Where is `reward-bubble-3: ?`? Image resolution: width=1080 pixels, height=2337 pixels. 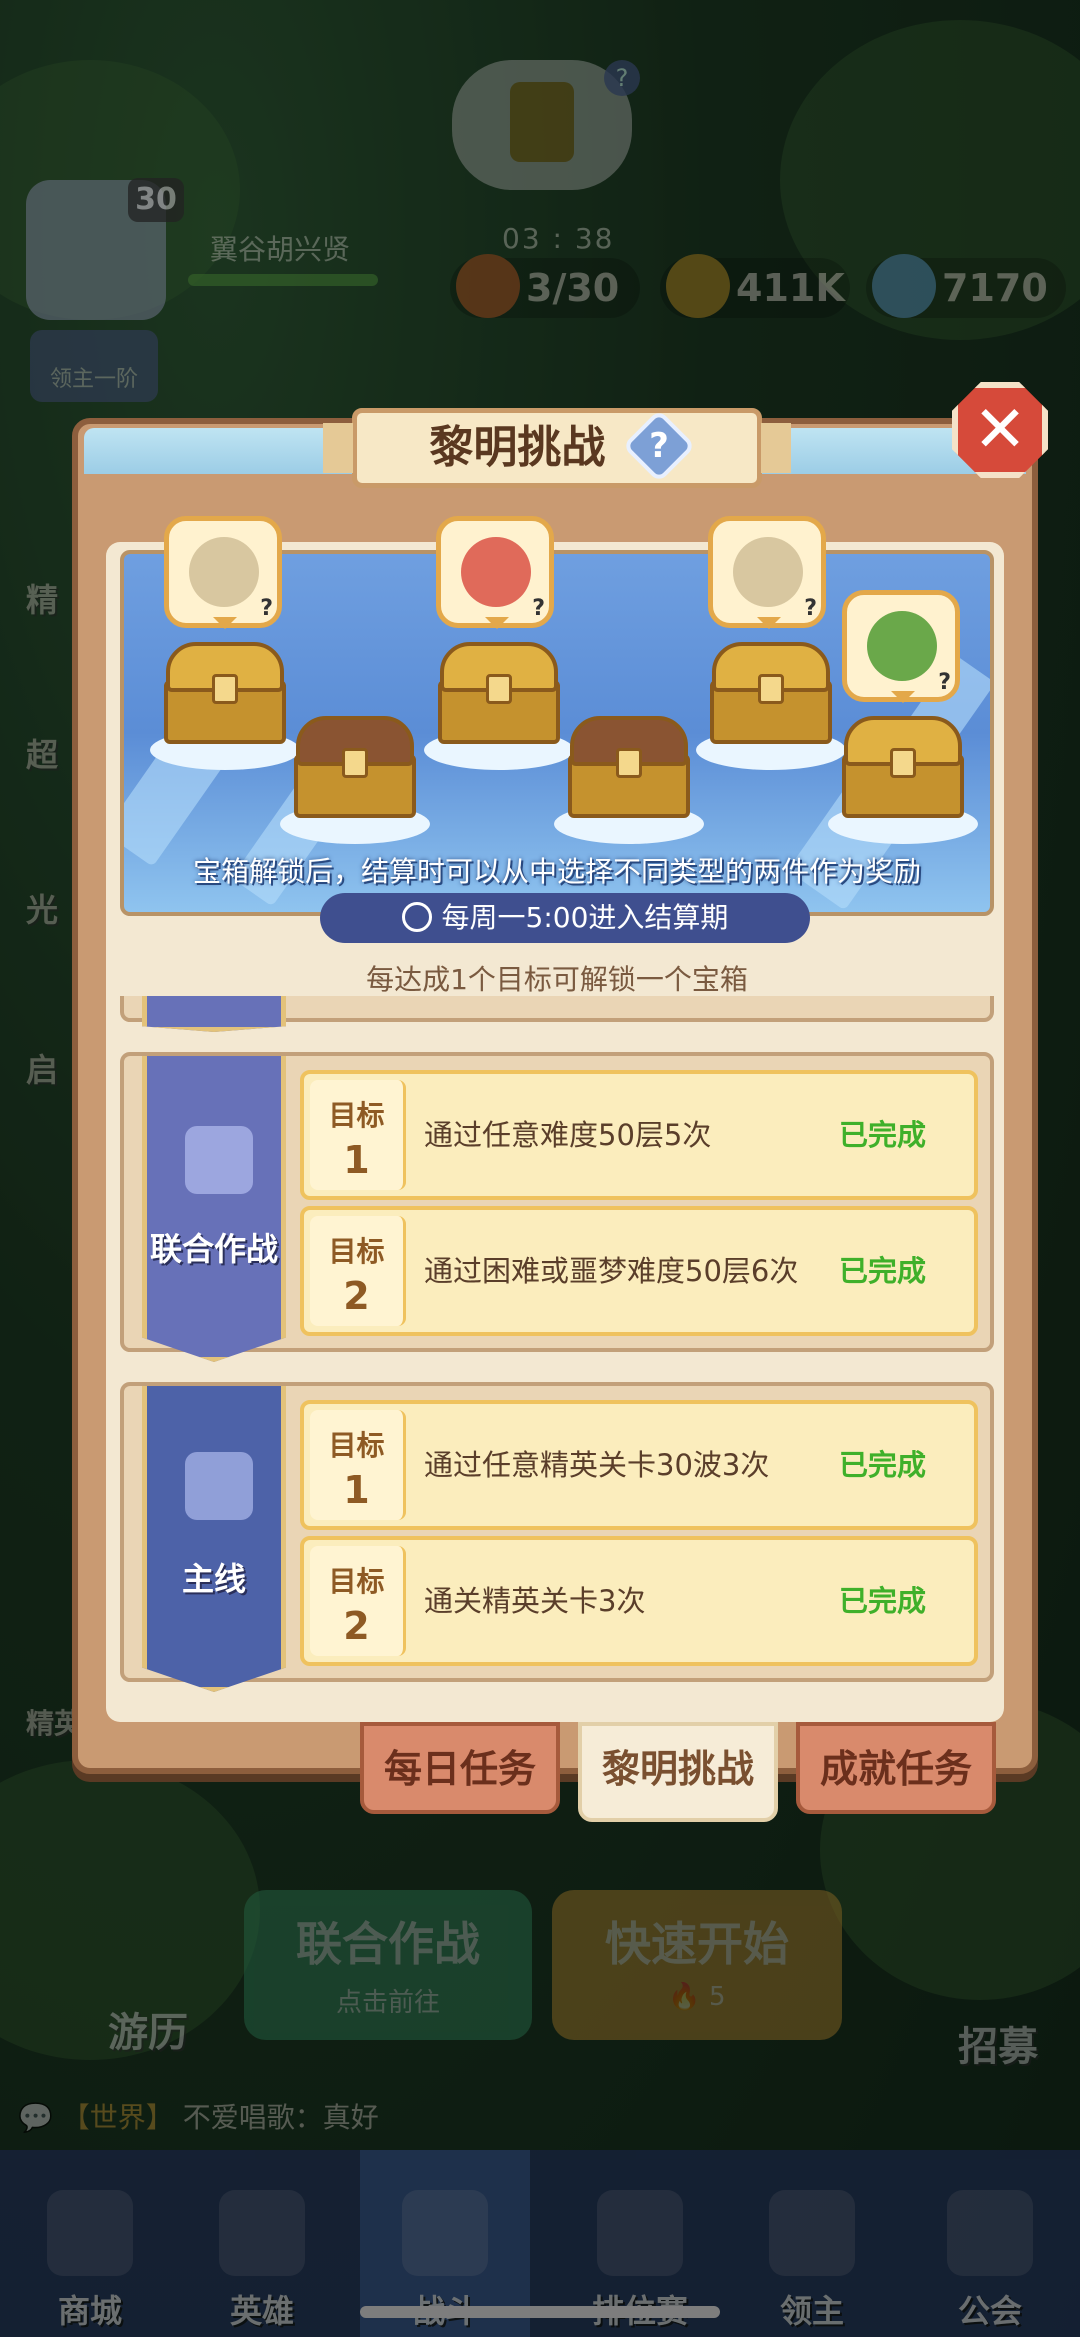 reward-bubble-3: ? is located at coordinates (767, 572).